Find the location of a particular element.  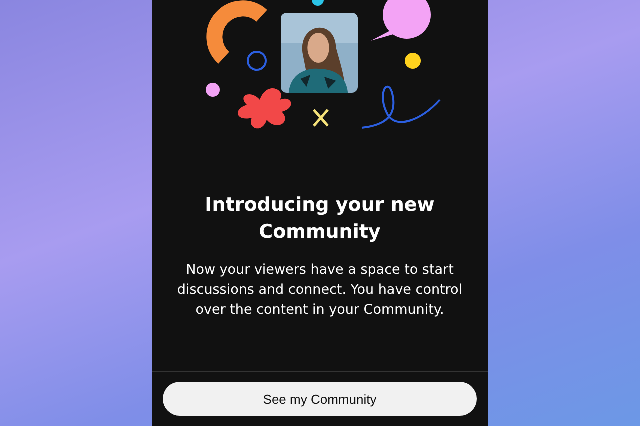

description-text: Now your viewers have a space to start discussions and connect. You have control over the content in your Community. is located at coordinates (320, 290).